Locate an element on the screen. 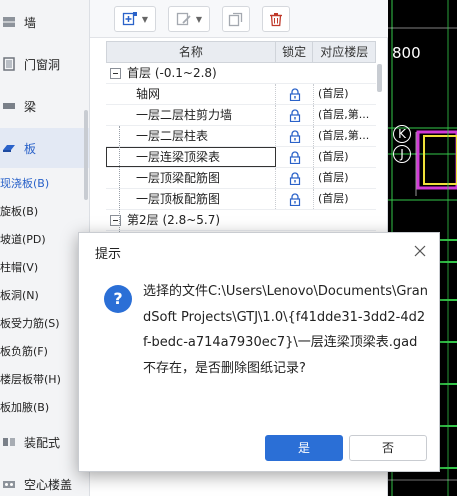 Image resolution: width=457 pixels, height=496 pixels. sidebar-item-label: 梁 is located at coordinates (30, 106).